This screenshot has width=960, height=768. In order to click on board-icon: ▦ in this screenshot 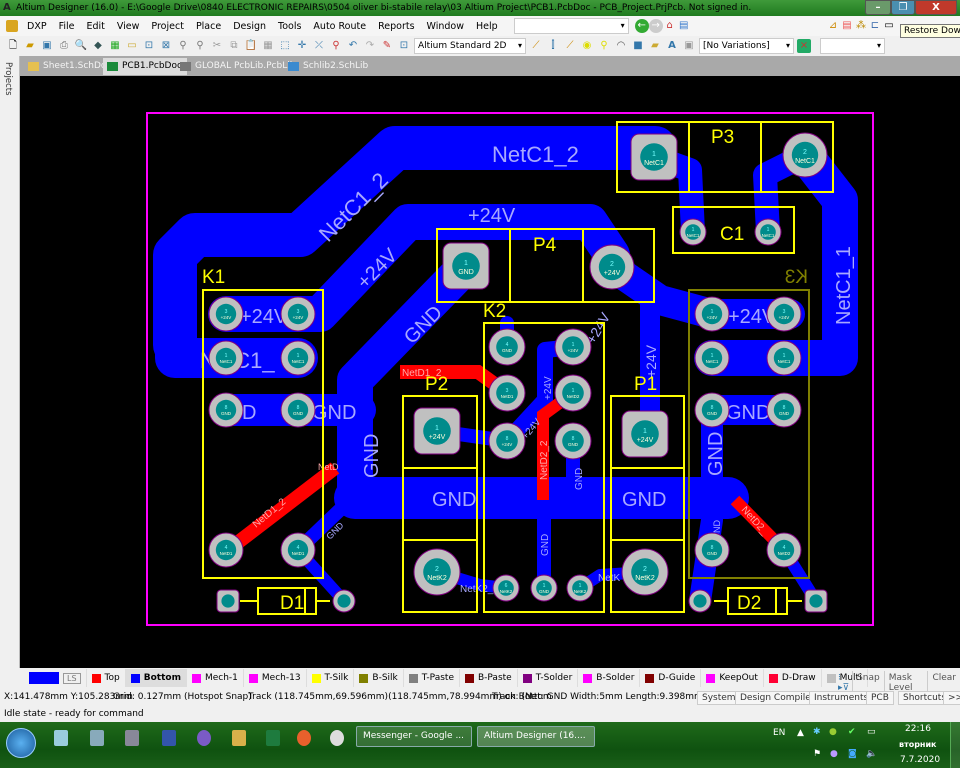, I will do `click(115, 46)`.